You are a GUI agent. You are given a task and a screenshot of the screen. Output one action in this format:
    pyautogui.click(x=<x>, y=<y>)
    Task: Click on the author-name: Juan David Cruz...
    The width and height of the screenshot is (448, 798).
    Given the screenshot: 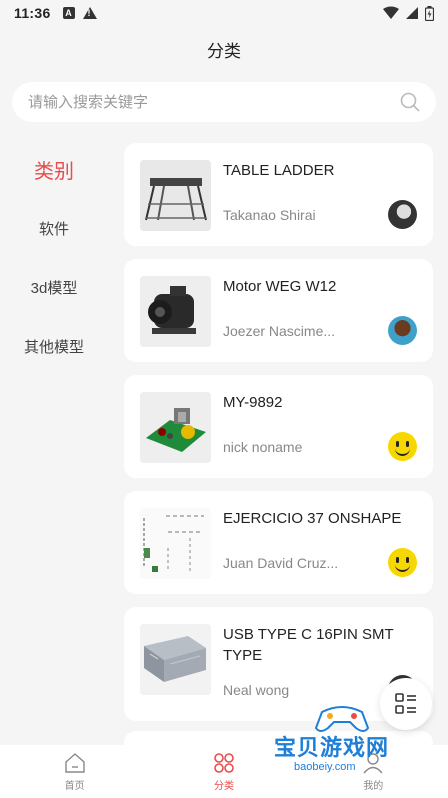 What is the action you would take?
    pyautogui.click(x=281, y=562)
    